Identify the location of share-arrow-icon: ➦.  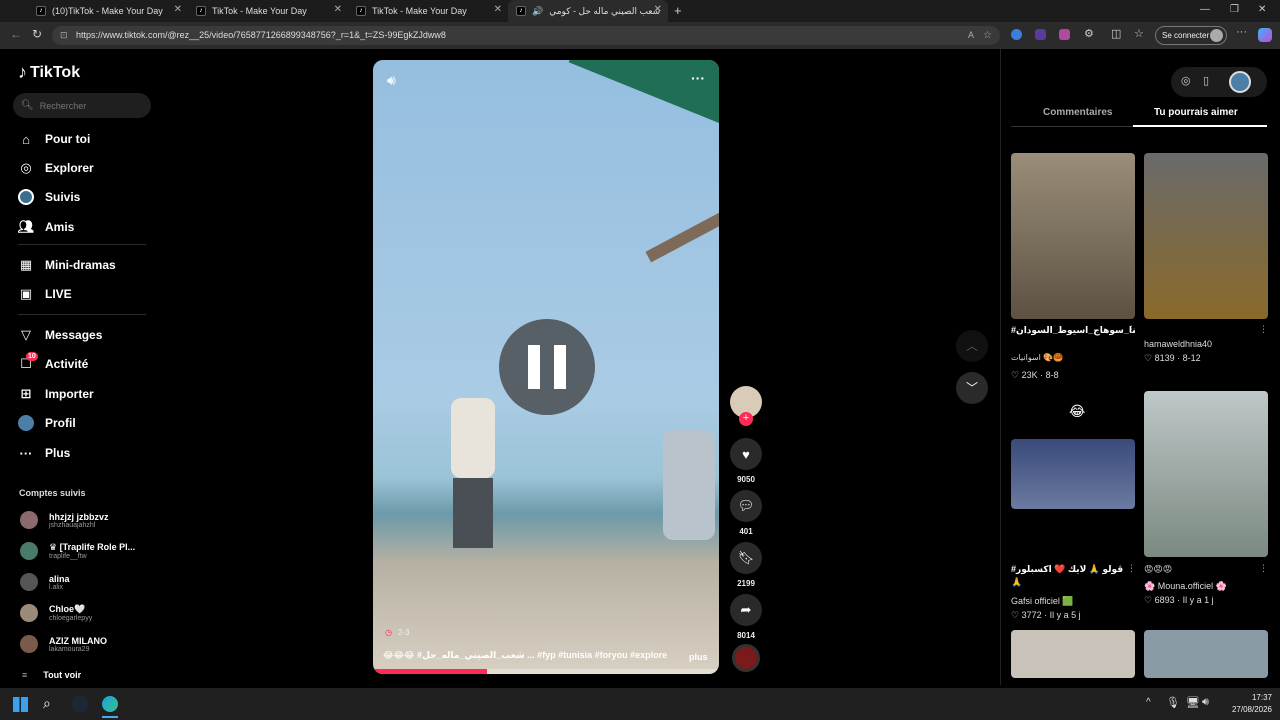
(746, 609).